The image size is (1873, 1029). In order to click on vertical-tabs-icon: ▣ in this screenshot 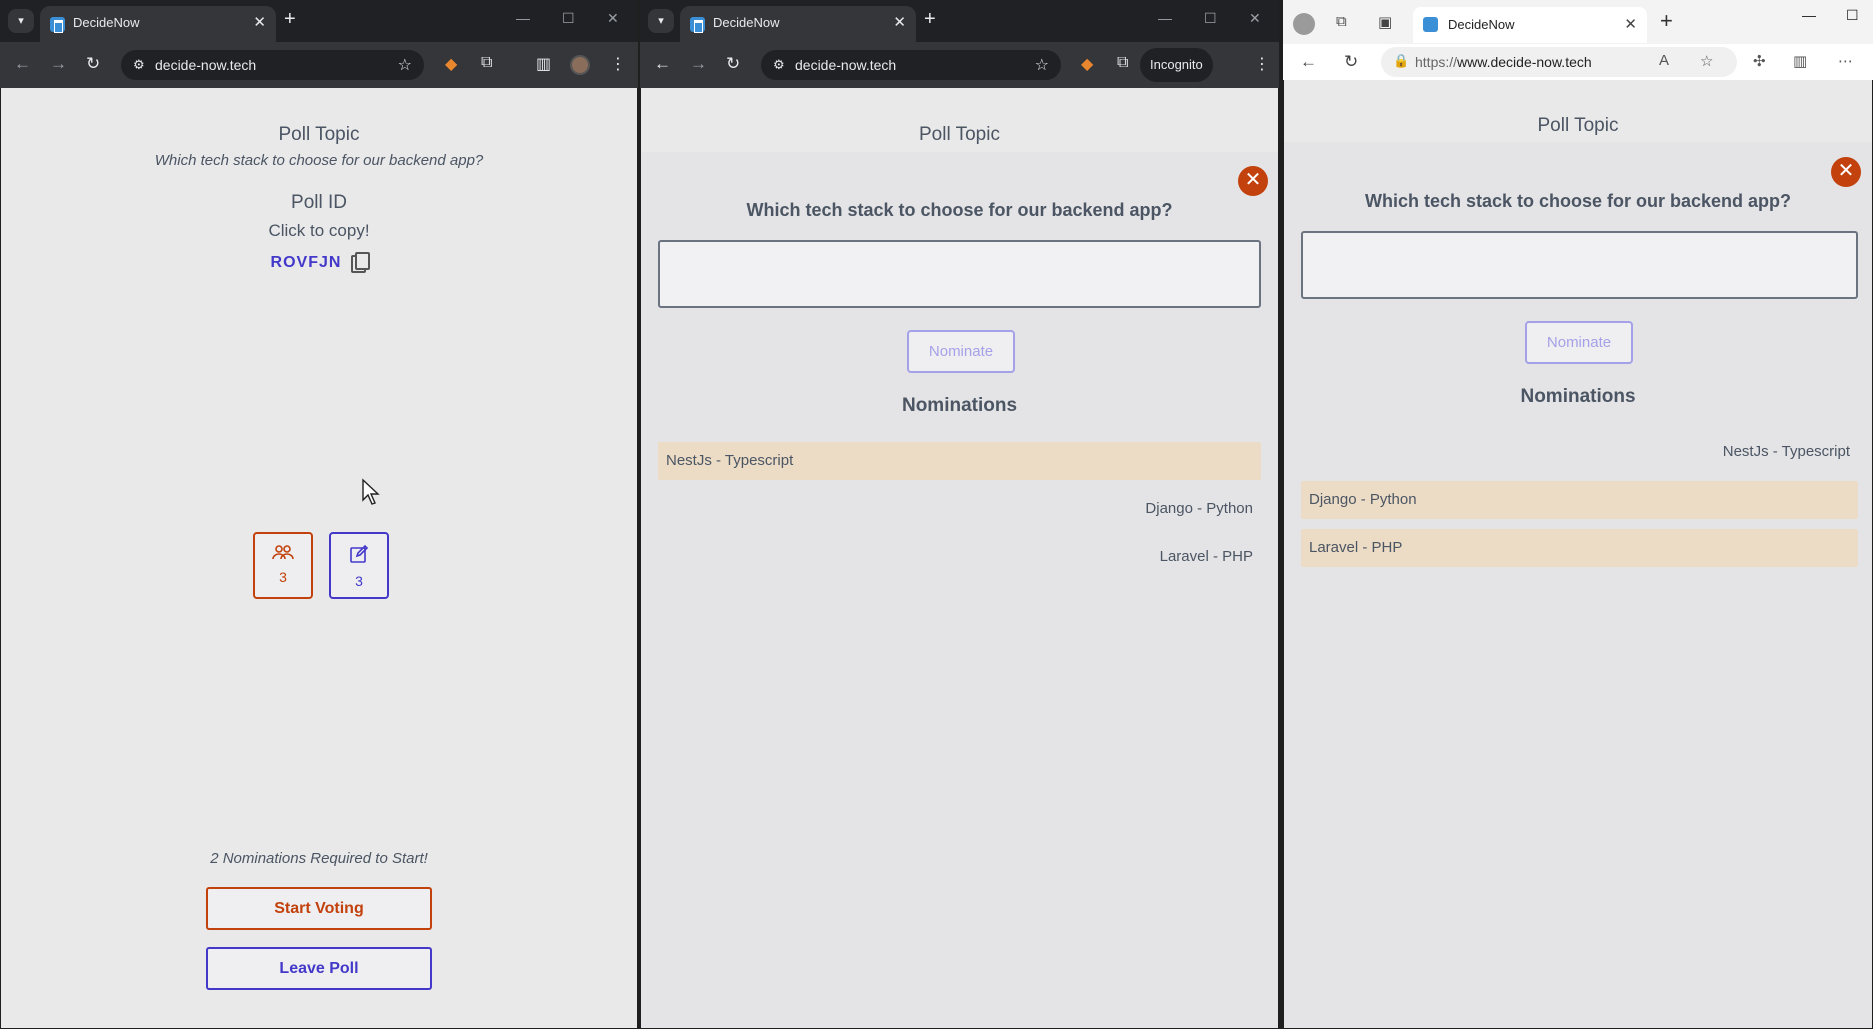, I will do `click(1385, 22)`.